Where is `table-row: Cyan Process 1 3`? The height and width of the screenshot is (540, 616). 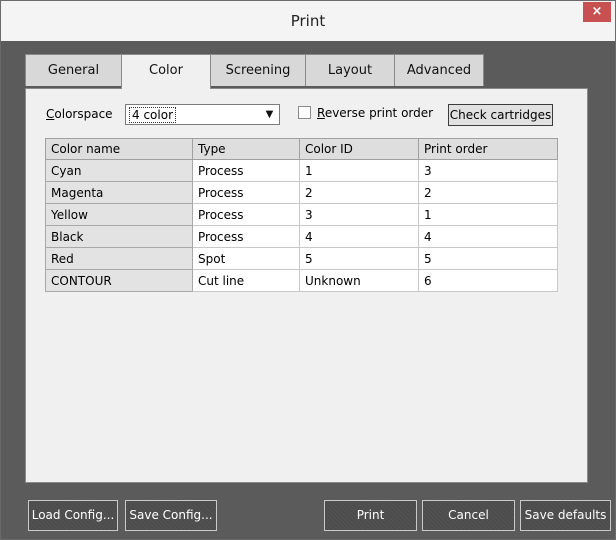
table-row: Cyan Process 1 3 is located at coordinates (301, 170).